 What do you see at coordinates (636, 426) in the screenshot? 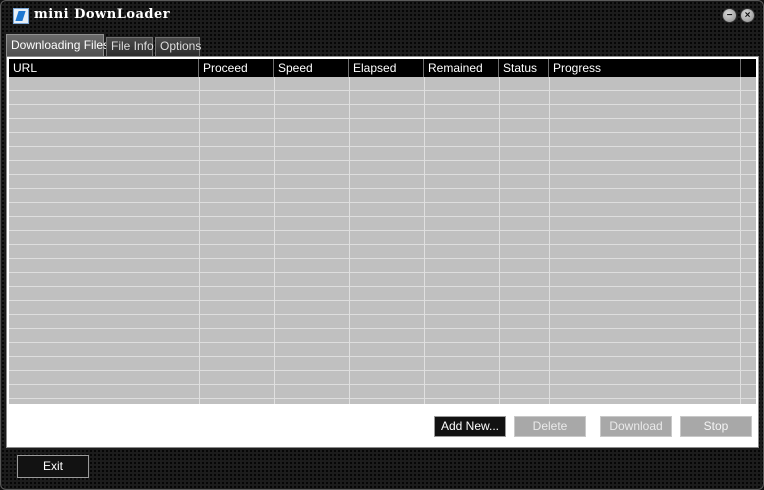
I see `download-button: Download` at bounding box center [636, 426].